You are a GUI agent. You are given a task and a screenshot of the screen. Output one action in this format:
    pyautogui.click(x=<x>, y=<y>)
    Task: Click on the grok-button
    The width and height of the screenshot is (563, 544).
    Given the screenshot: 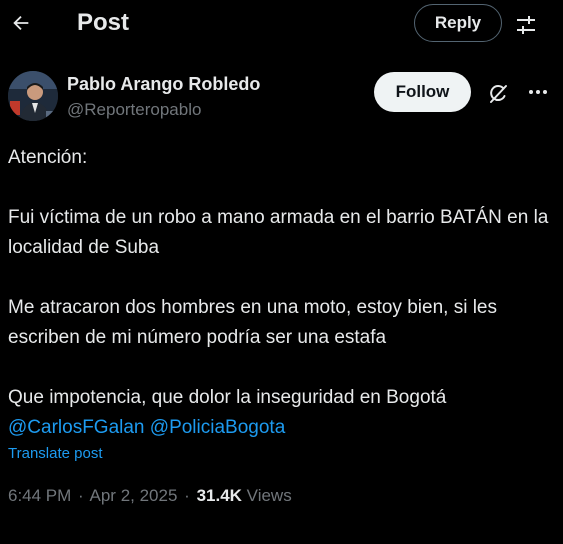 What is the action you would take?
    pyautogui.click(x=498, y=94)
    